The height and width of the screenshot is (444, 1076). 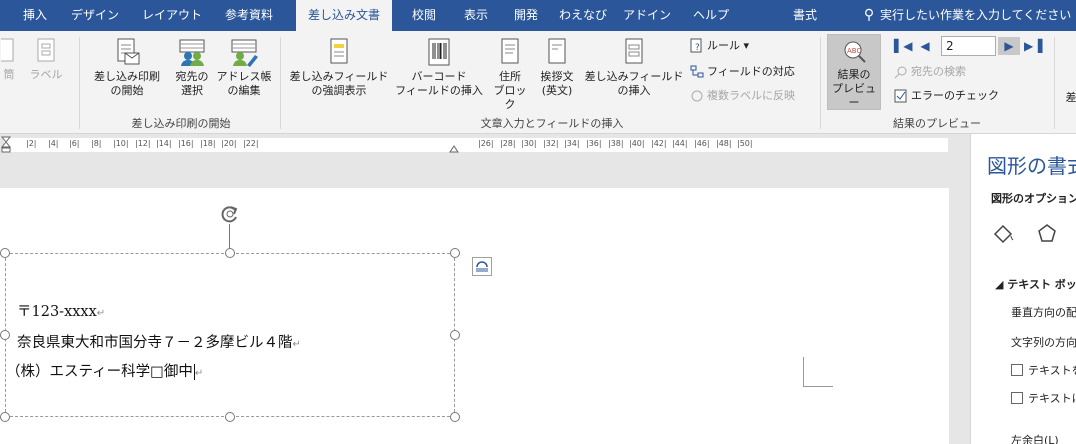 What do you see at coordinates (35, 15) in the screenshot?
I see `tab-insert: 挿入` at bounding box center [35, 15].